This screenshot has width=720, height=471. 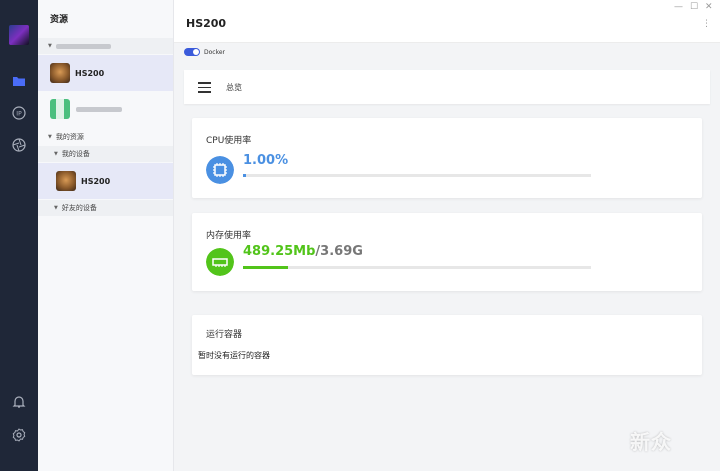 I want to click on containers-title: 运行容器, so click(x=224, y=335).